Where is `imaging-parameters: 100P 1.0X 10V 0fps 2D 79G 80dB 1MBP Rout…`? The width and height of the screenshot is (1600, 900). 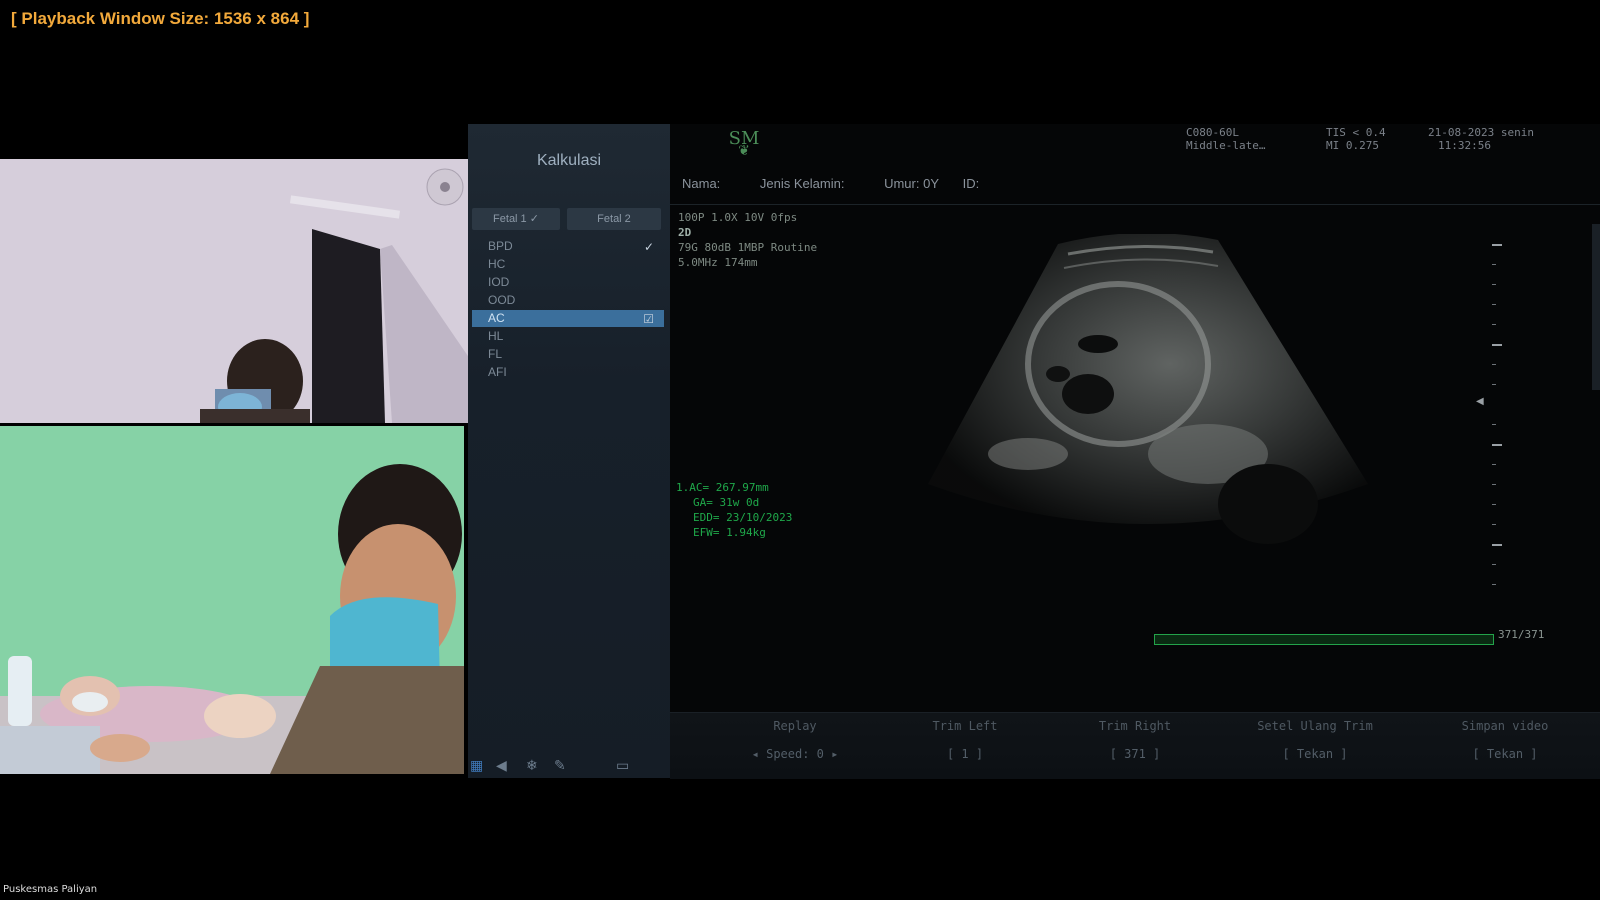
imaging-parameters: 100P 1.0X 10V 0fps 2D 79G 80dB 1MBP Rout… is located at coordinates (747, 240).